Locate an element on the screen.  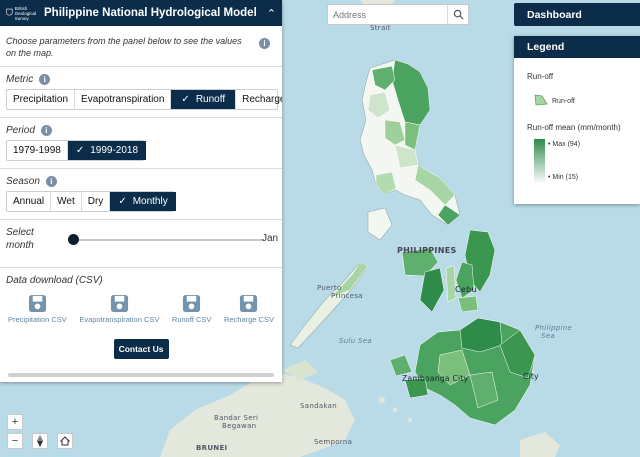
metric-info-icon: i is located at coordinates (45, 79).